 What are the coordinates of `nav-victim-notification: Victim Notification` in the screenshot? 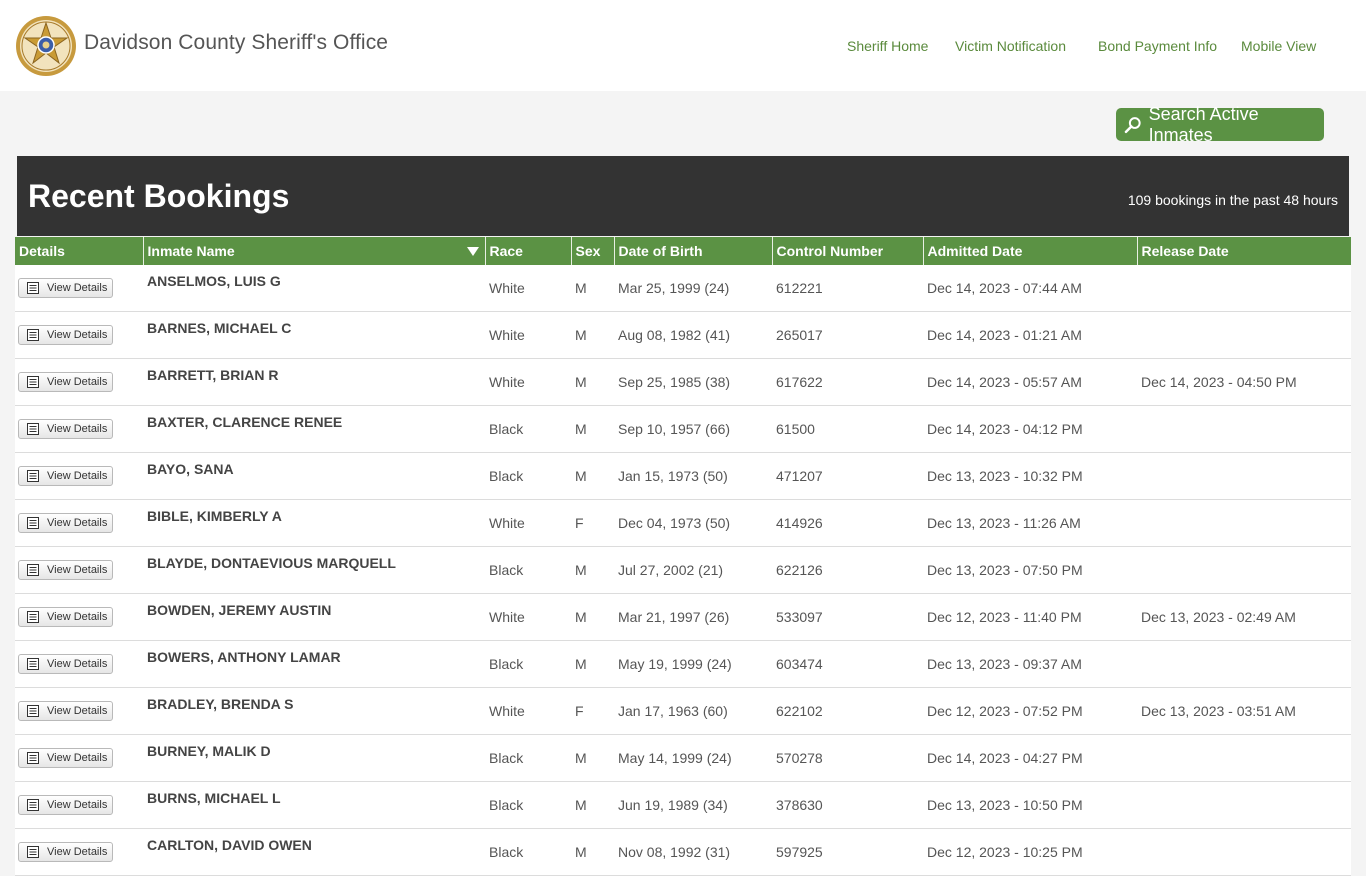 It's located at (1010, 46).